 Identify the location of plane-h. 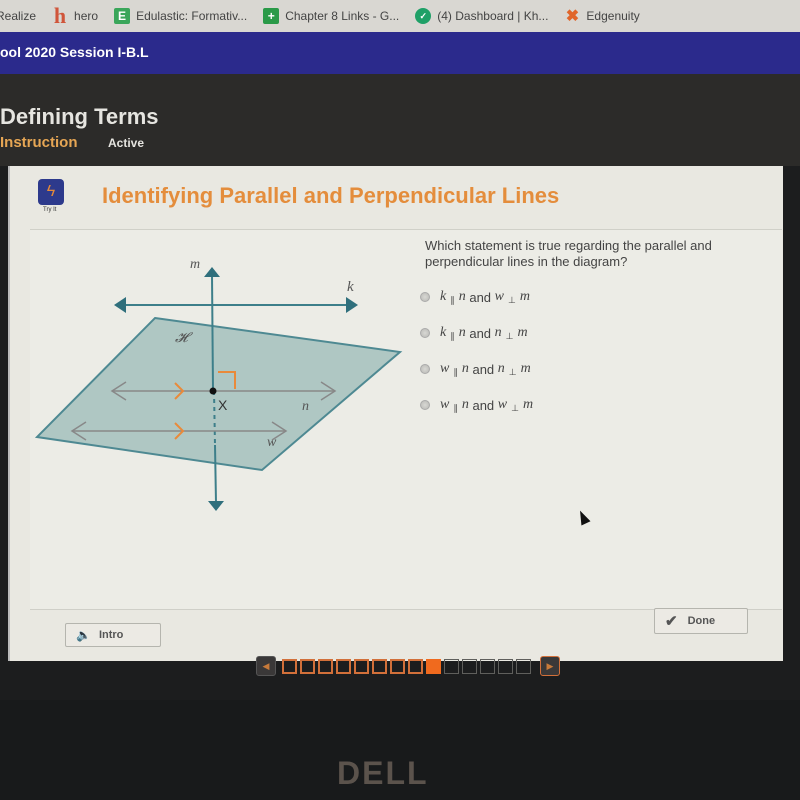
(218, 394).